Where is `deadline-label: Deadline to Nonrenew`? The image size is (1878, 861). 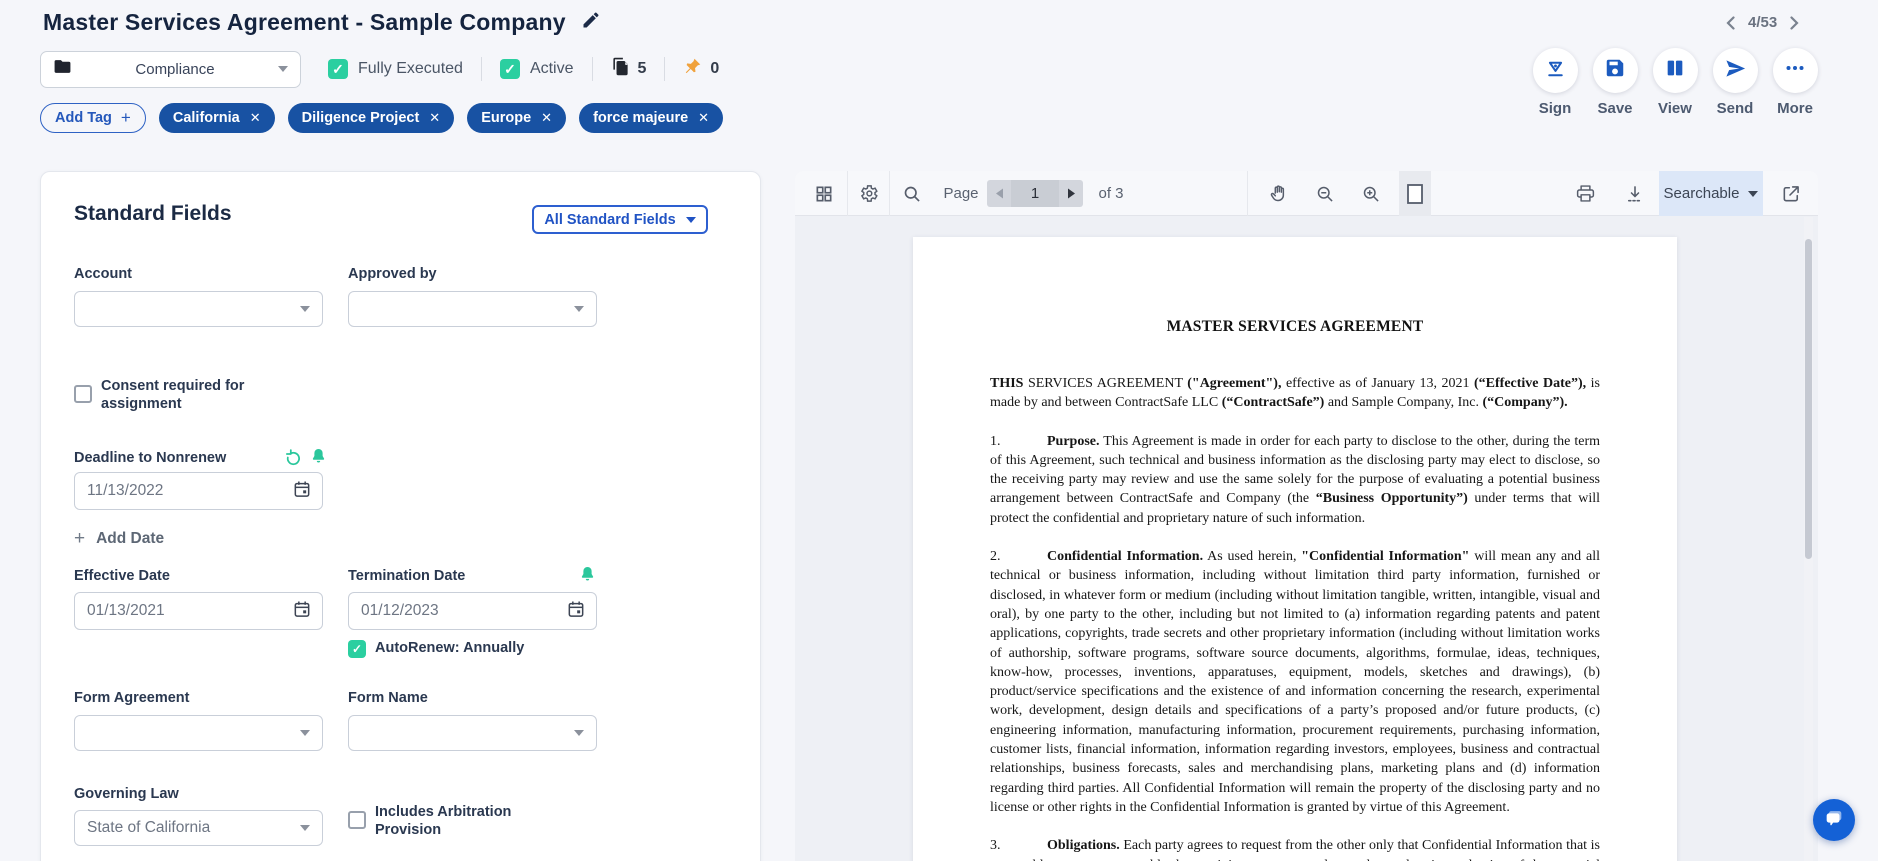
deadline-label: Deadline to Nonrenew is located at coordinates (150, 458).